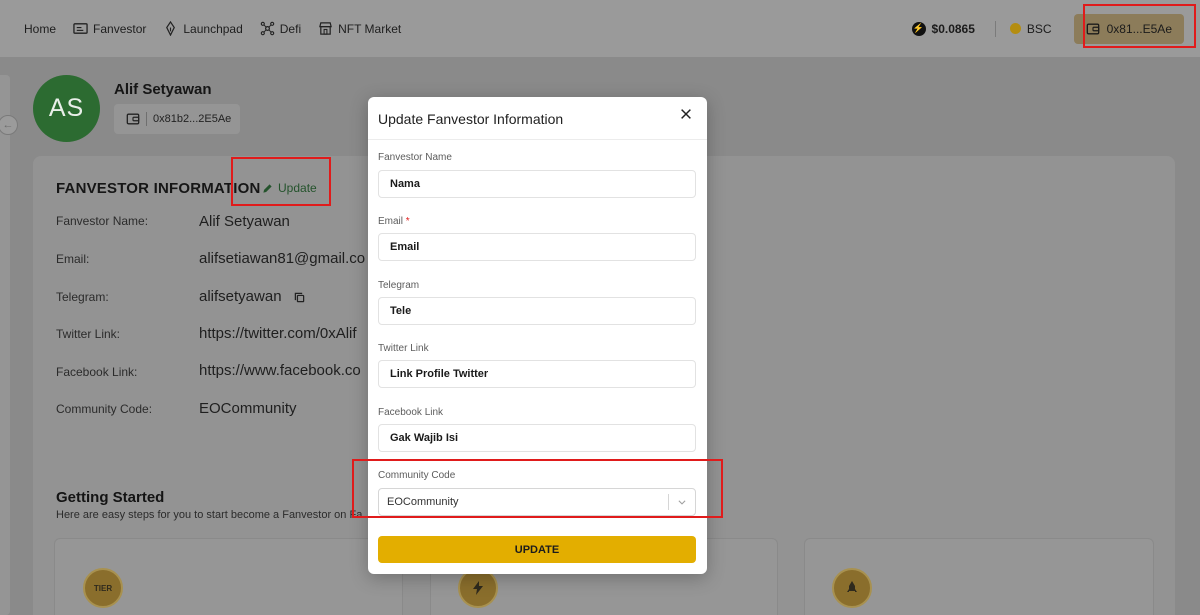  I want to click on label-fanvestor-name-field: Fanvestor Name, so click(415, 157).